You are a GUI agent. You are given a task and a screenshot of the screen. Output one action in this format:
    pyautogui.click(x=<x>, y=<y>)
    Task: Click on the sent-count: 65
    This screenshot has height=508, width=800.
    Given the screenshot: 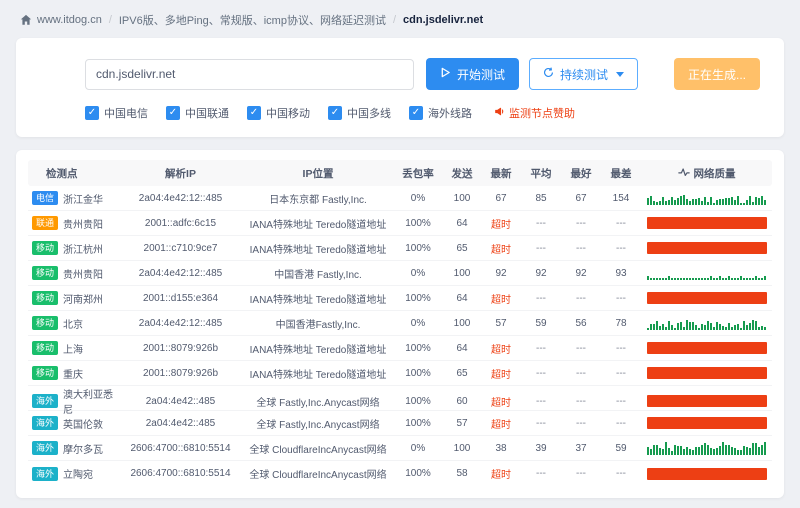 What is the action you would take?
    pyautogui.click(x=462, y=373)
    